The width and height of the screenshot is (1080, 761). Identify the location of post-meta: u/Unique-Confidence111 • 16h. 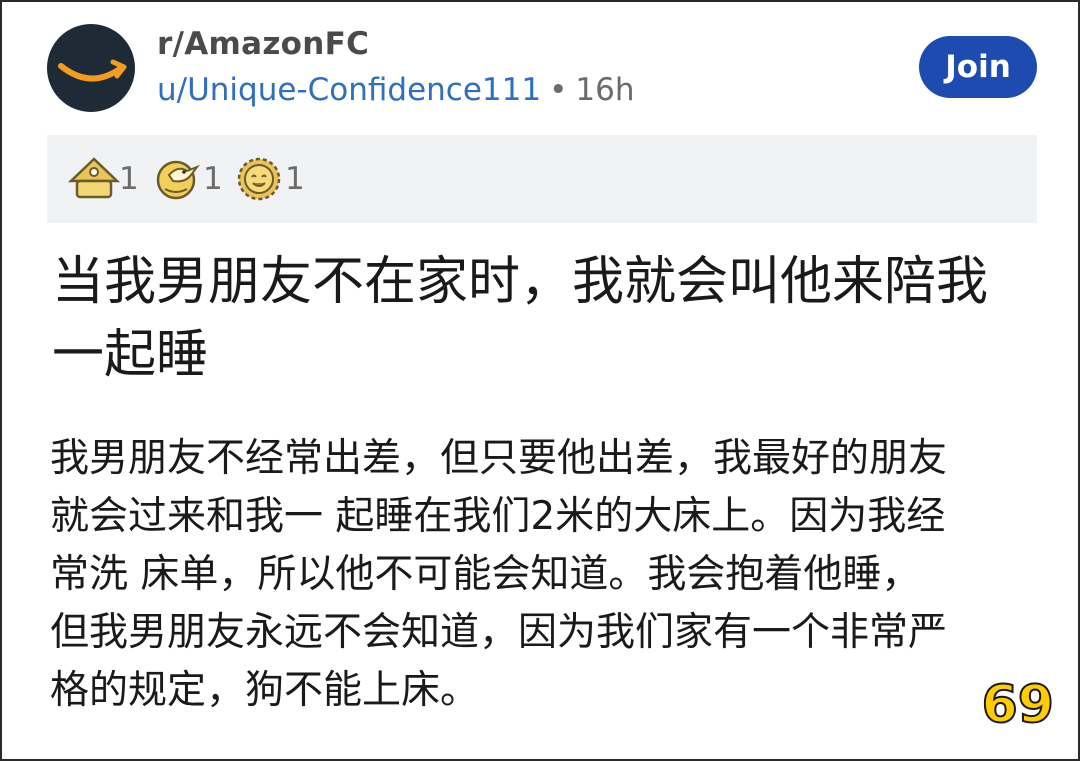
(396, 90).